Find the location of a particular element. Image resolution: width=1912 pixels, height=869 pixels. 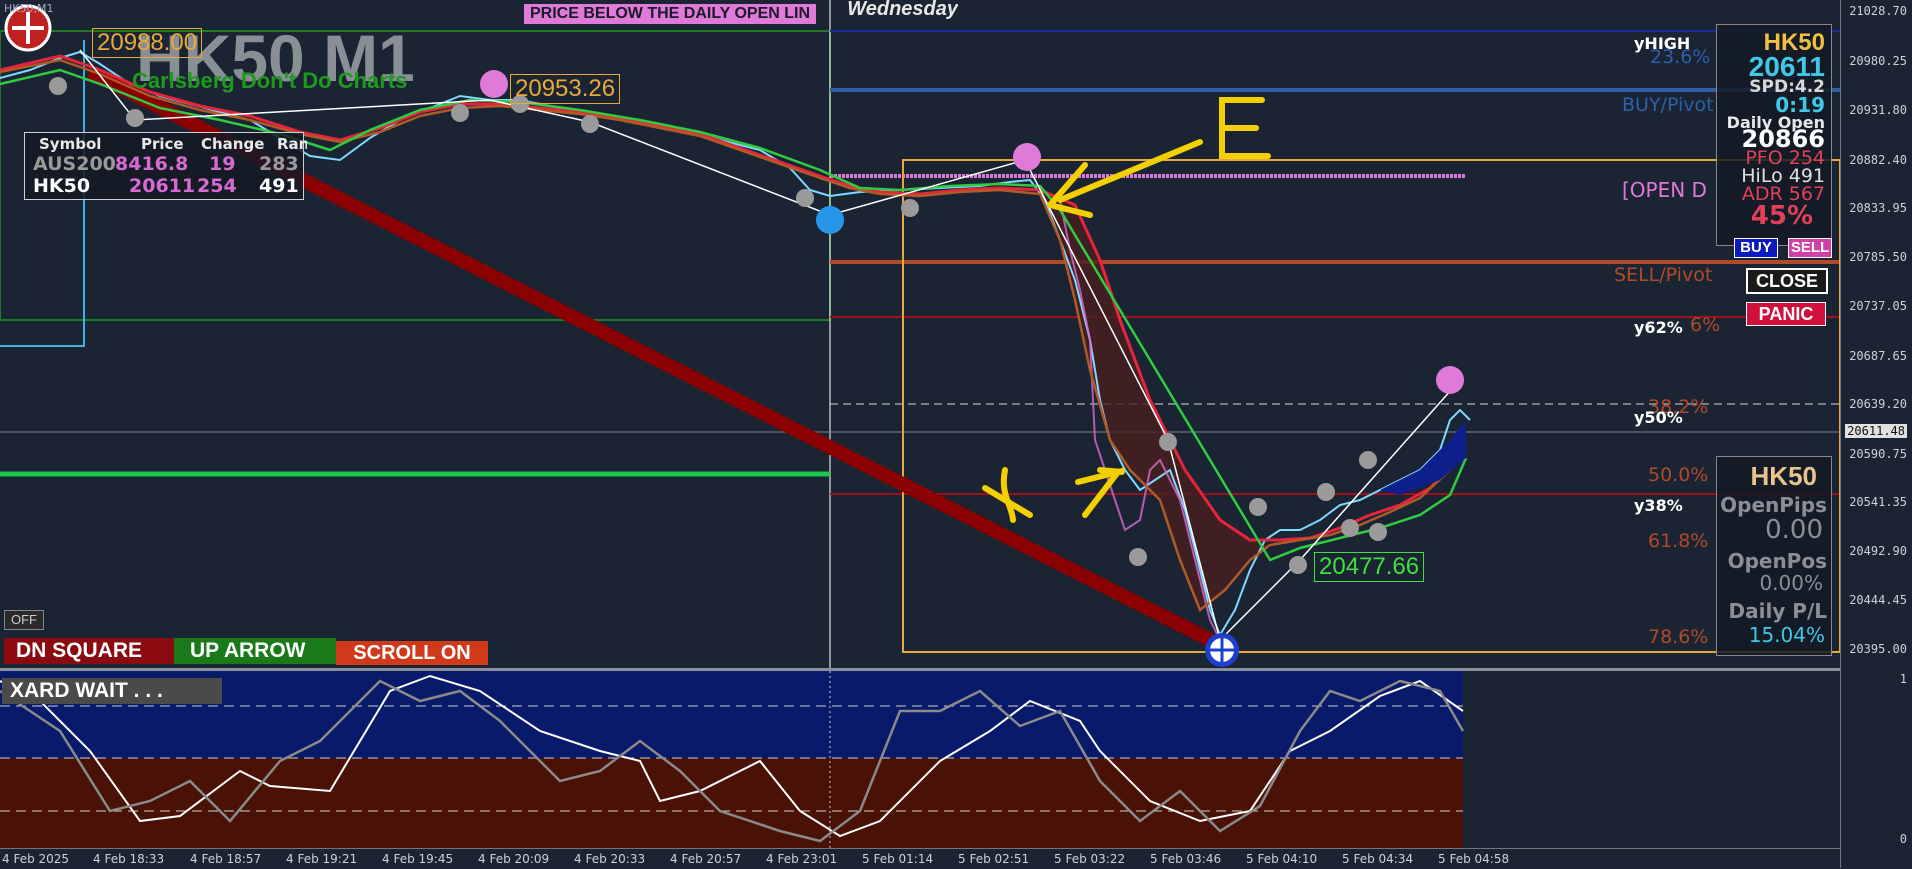

top-left-price-label: 20988.00 is located at coordinates (147, 43).